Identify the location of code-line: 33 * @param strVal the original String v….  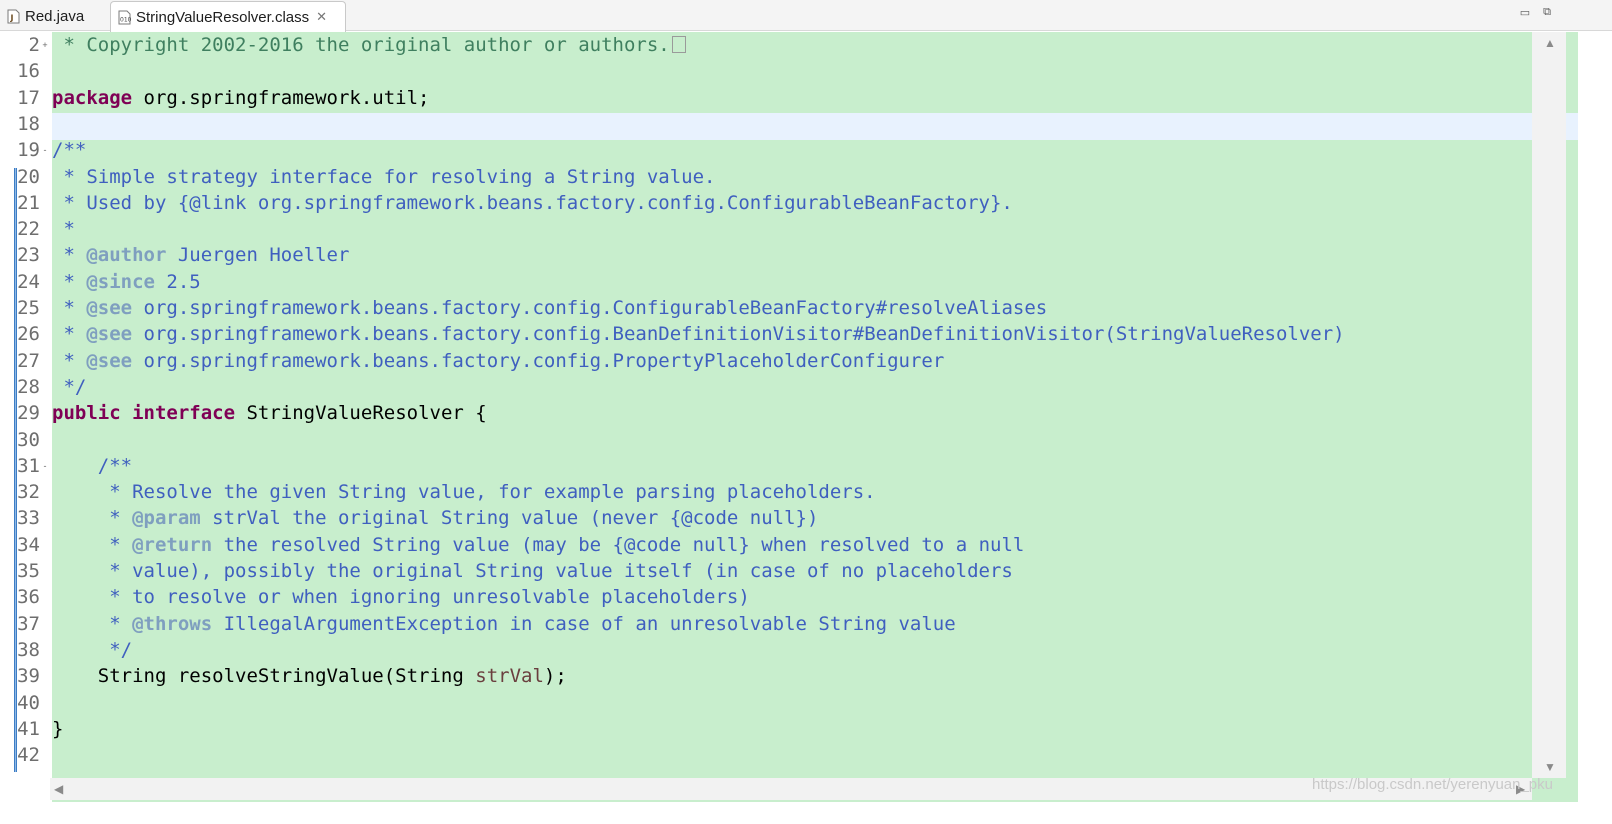
(796, 518).